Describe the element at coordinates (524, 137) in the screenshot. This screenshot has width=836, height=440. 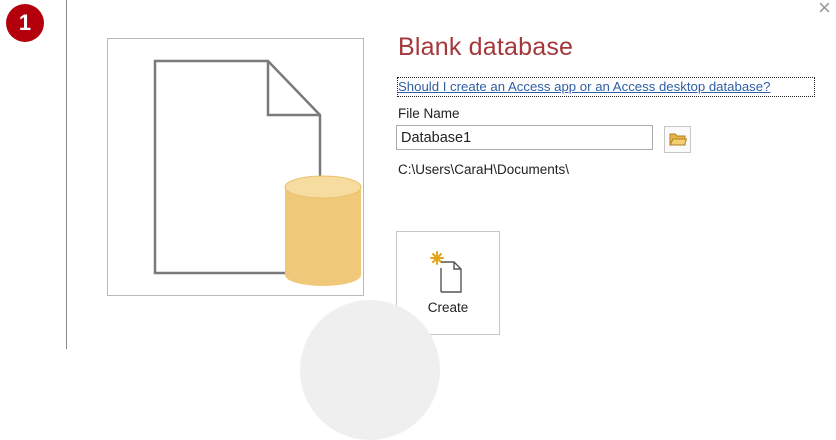
I see `file-name-input` at that location.